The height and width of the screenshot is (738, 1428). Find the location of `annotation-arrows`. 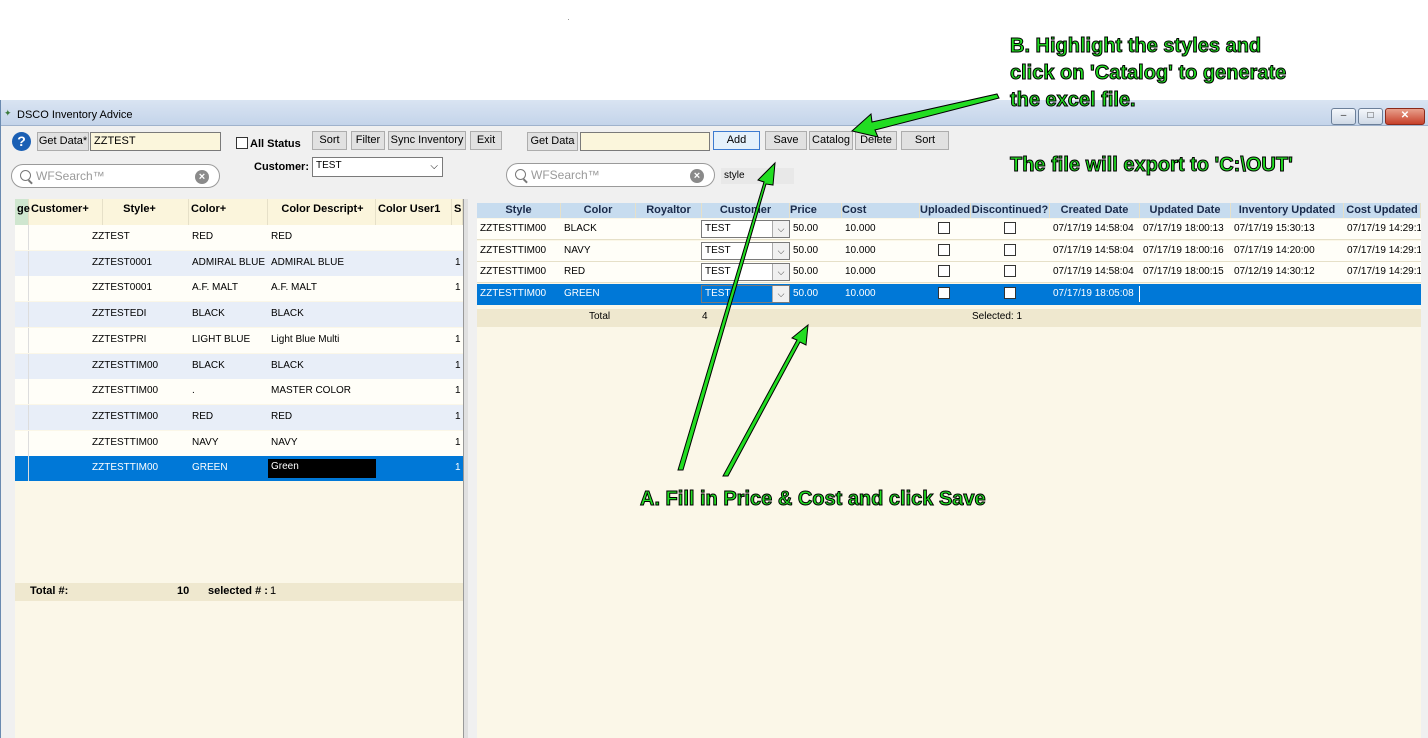

annotation-arrows is located at coordinates (838, 285).